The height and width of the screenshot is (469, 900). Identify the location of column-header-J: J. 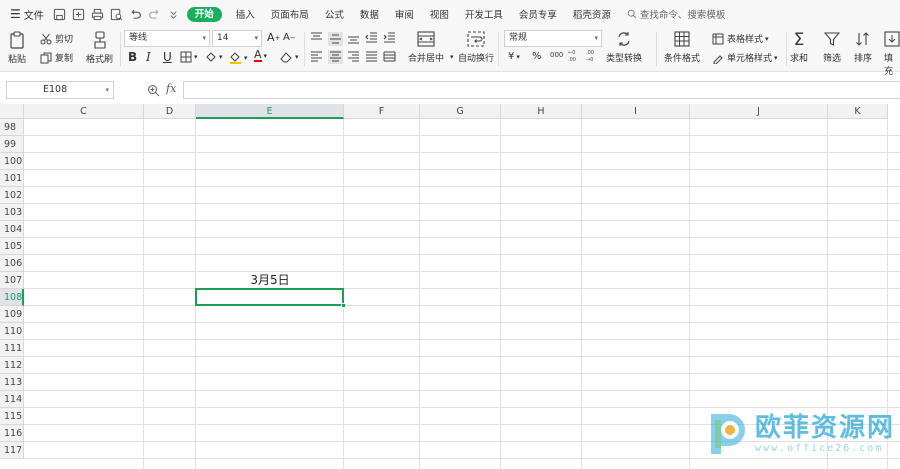
(759, 111).